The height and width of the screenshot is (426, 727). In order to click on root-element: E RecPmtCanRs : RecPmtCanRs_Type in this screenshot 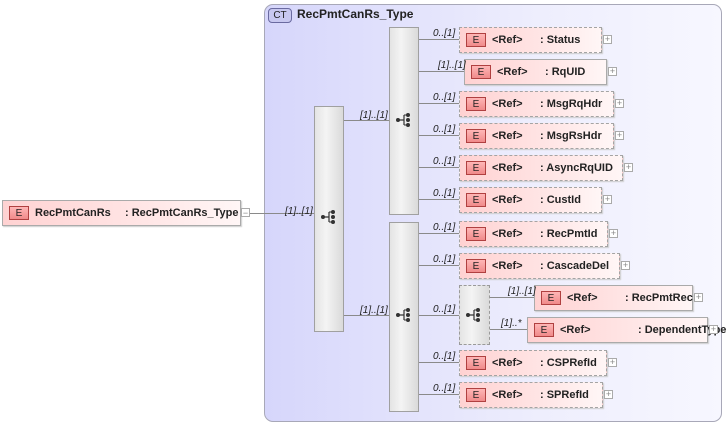, I will do `click(121, 213)`.